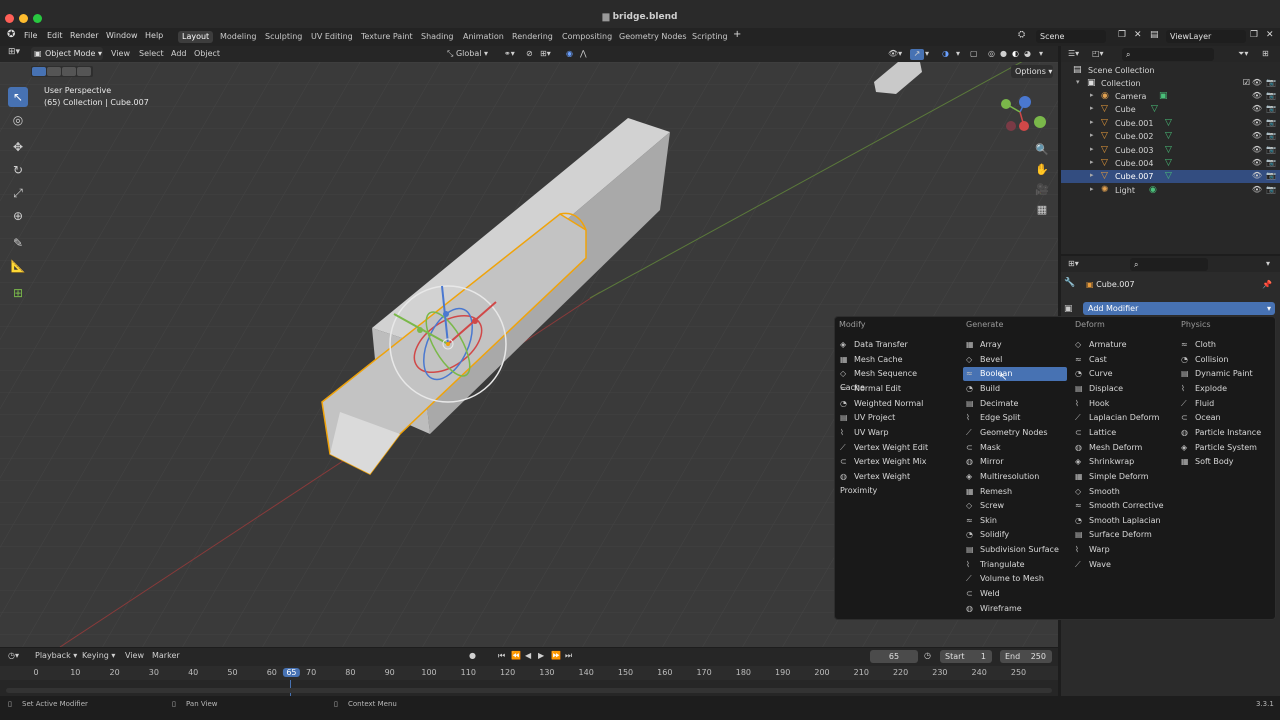 The width and height of the screenshot is (1280, 720). What do you see at coordinates (1122, 477) in the screenshot?
I see `modifier-menu-item: ▦ Simple Deform` at bounding box center [1122, 477].